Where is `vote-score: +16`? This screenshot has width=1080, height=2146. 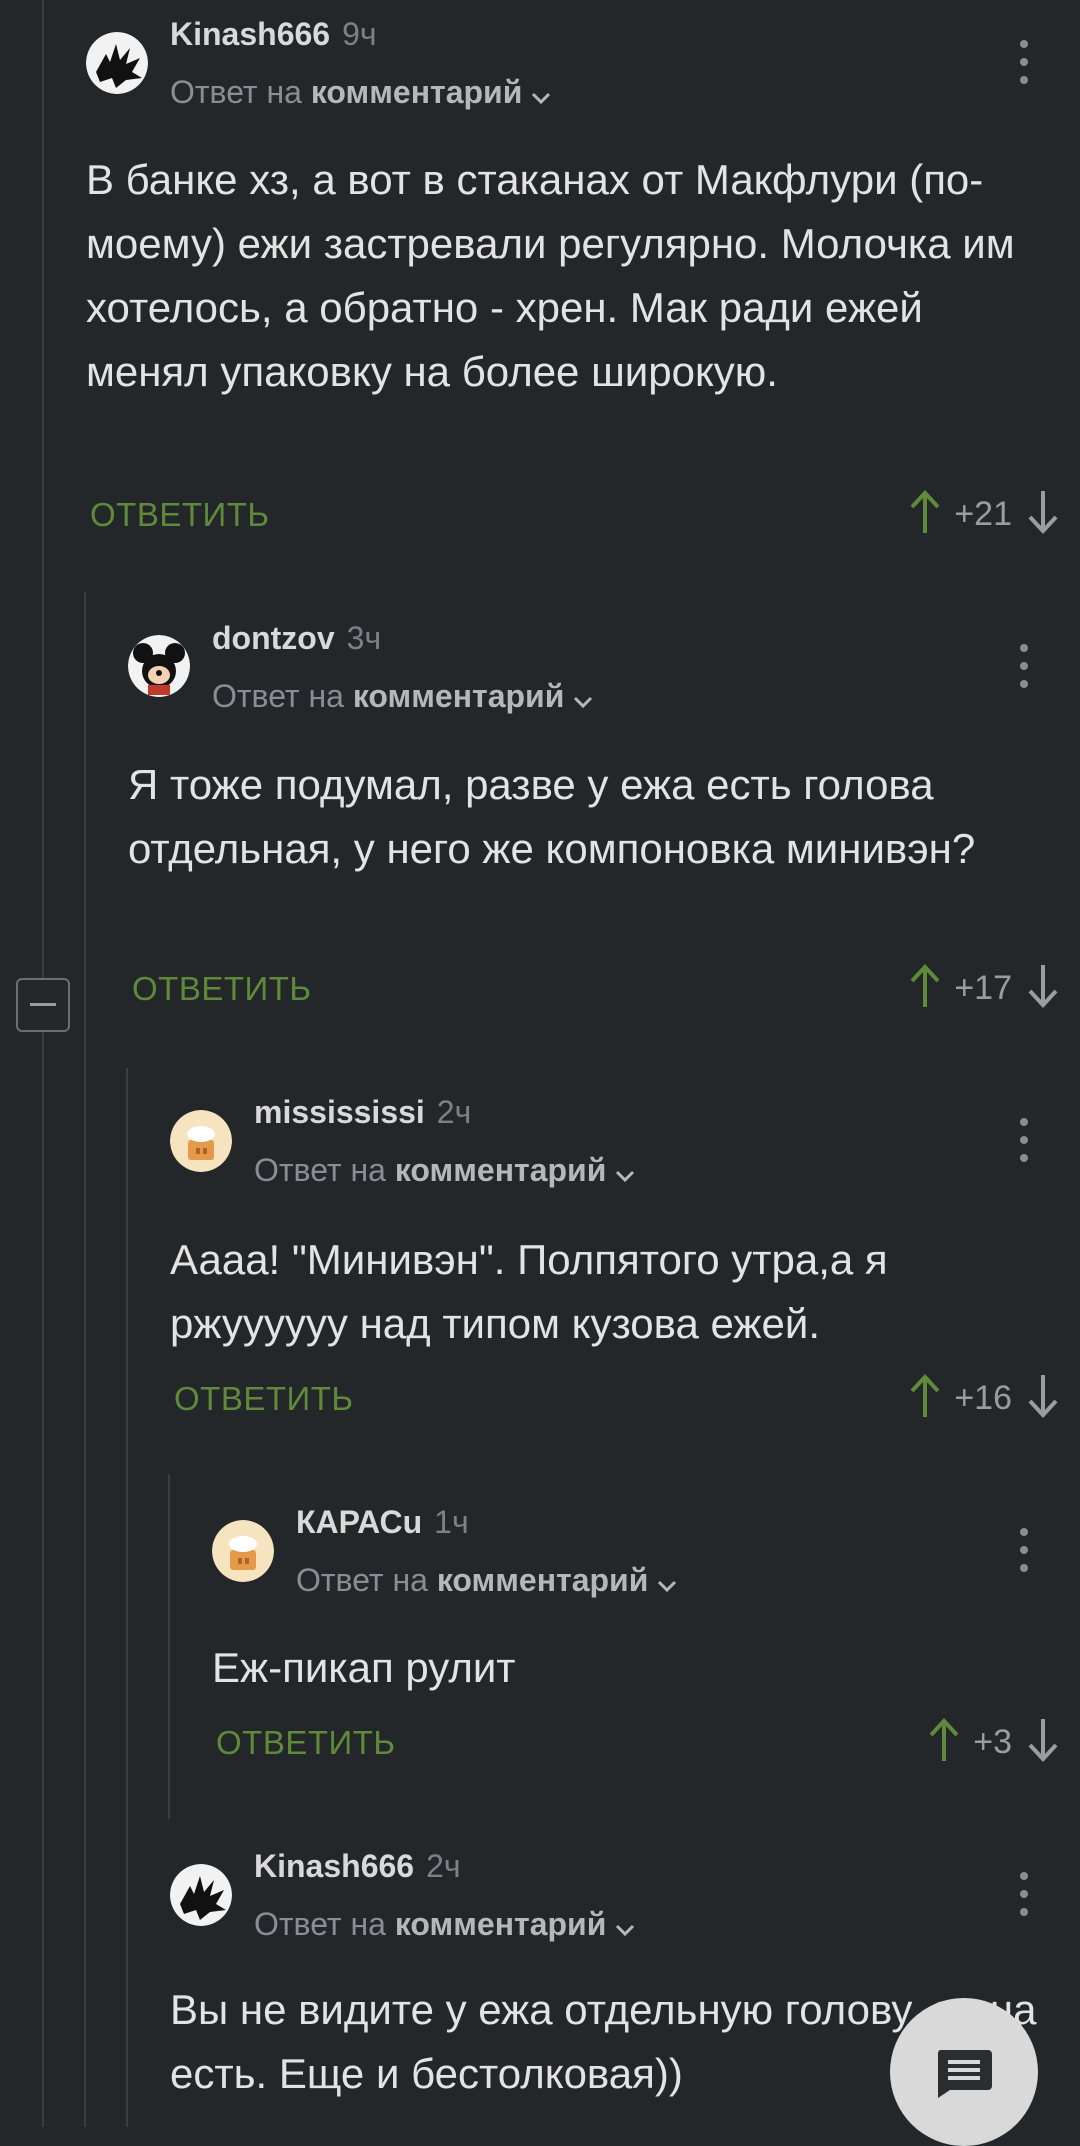
vote-score: +16 is located at coordinates (983, 1397).